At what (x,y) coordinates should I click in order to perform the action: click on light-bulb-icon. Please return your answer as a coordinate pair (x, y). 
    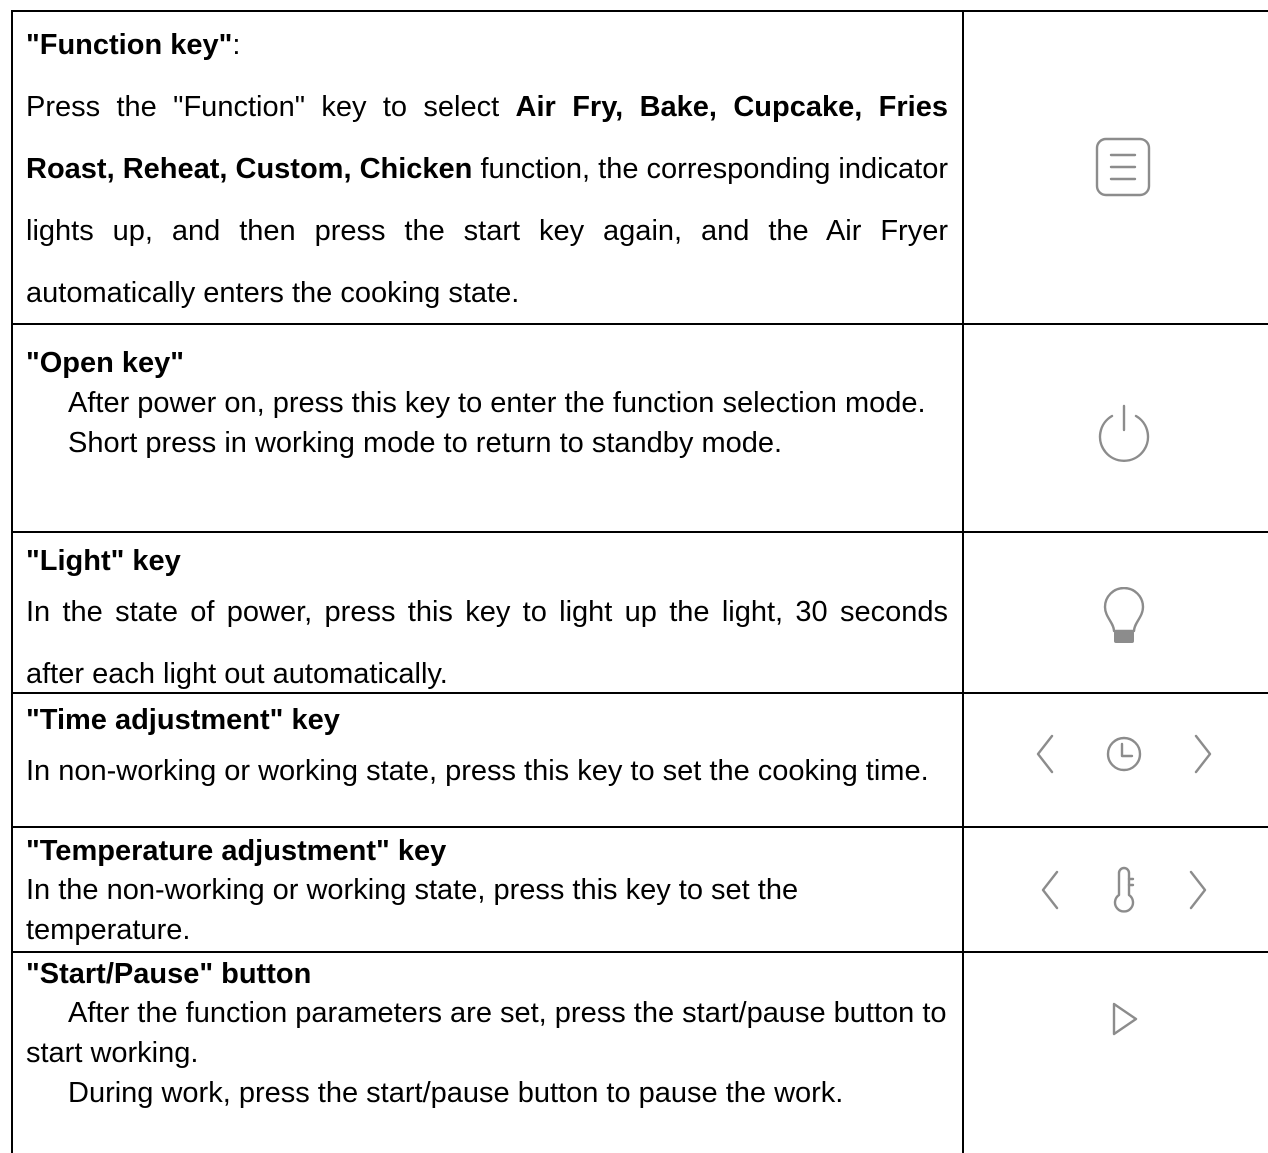
    Looking at the image, I should click on (1124, 618).